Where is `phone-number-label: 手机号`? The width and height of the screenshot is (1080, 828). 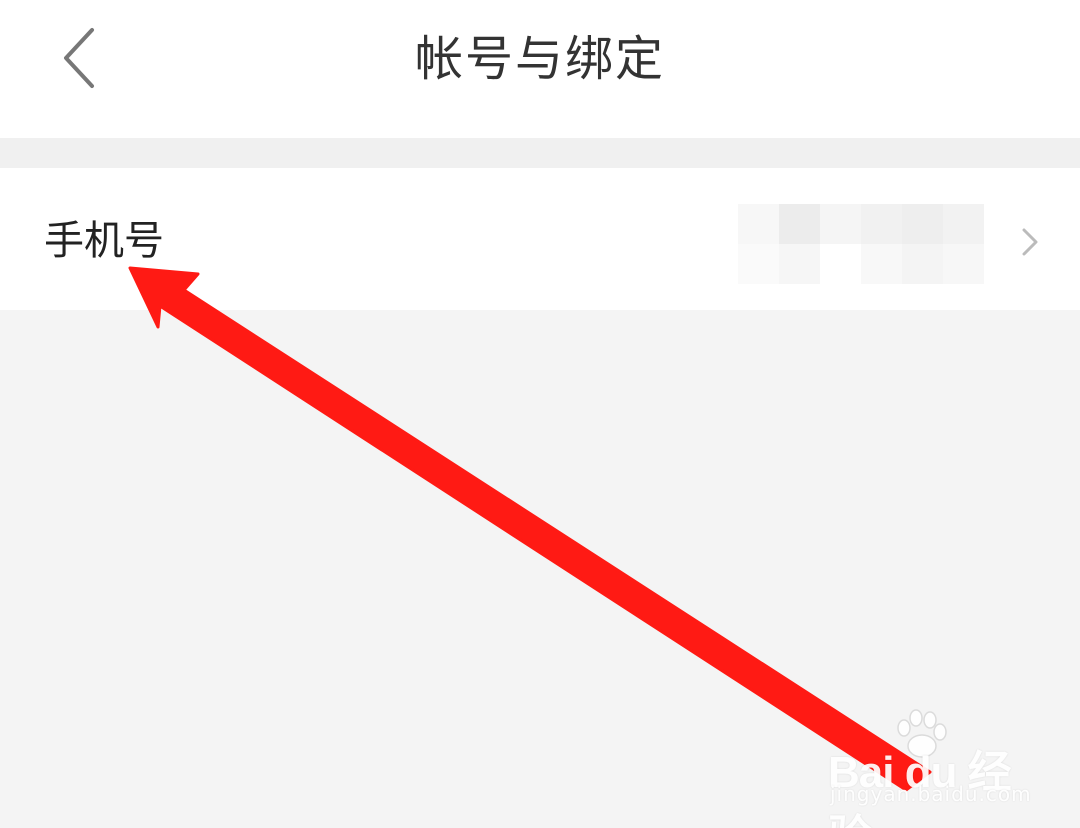 phone-number-label: 手机号 is located at coordinates (104, 241).